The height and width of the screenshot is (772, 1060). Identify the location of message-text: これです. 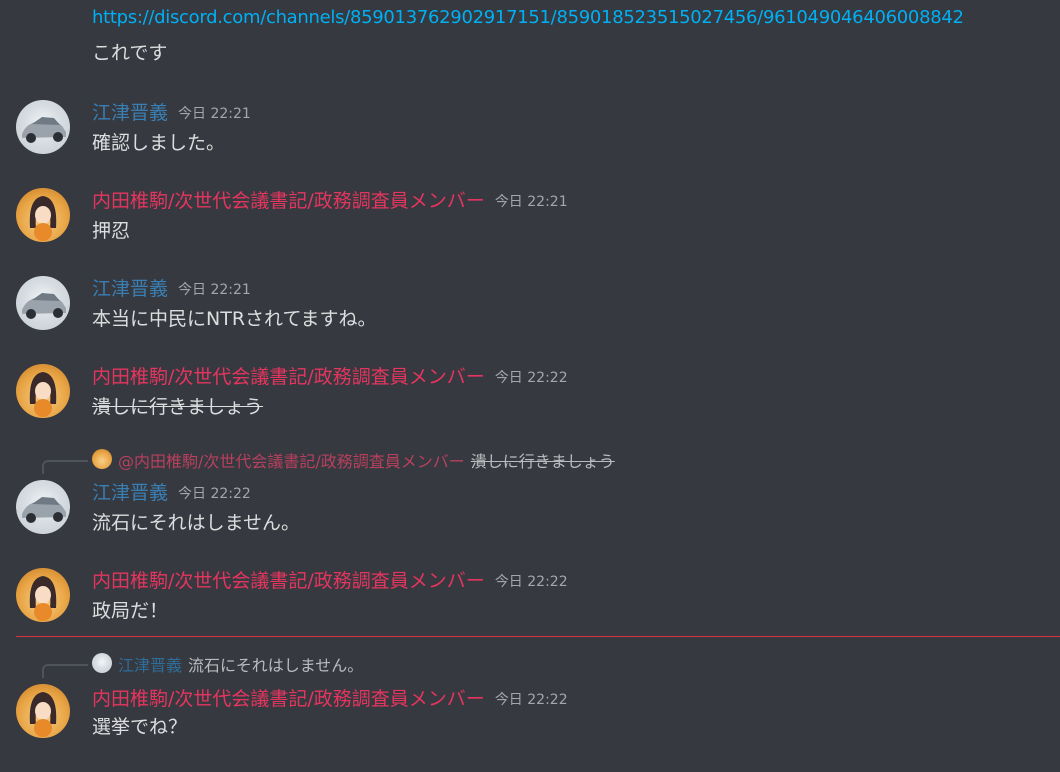
(130, 53).